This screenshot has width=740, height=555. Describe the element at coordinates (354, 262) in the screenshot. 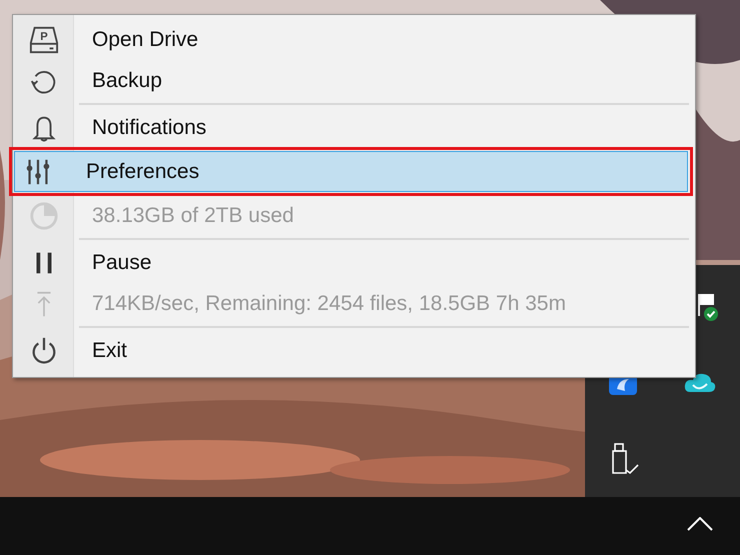

I see `menu-item: Pause` at that location.